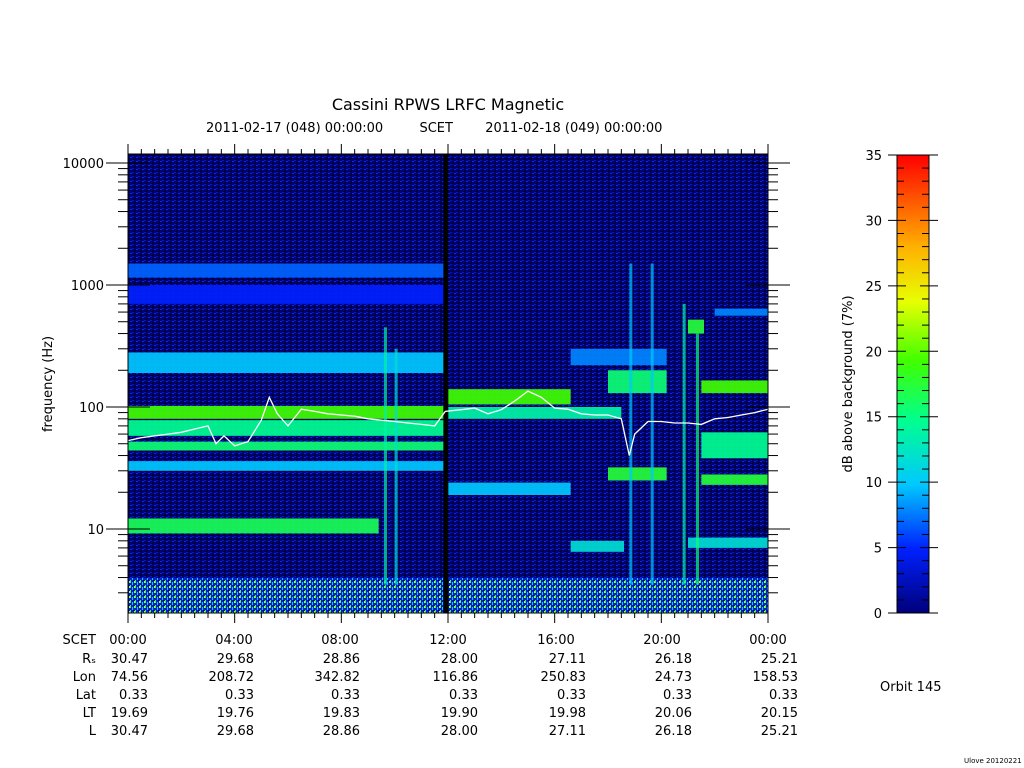 The image size is (1024, 768). Describe the element at coordinates (775, 677) in the screenshot. I see `ephemeris-cell: 158.53` at that location.